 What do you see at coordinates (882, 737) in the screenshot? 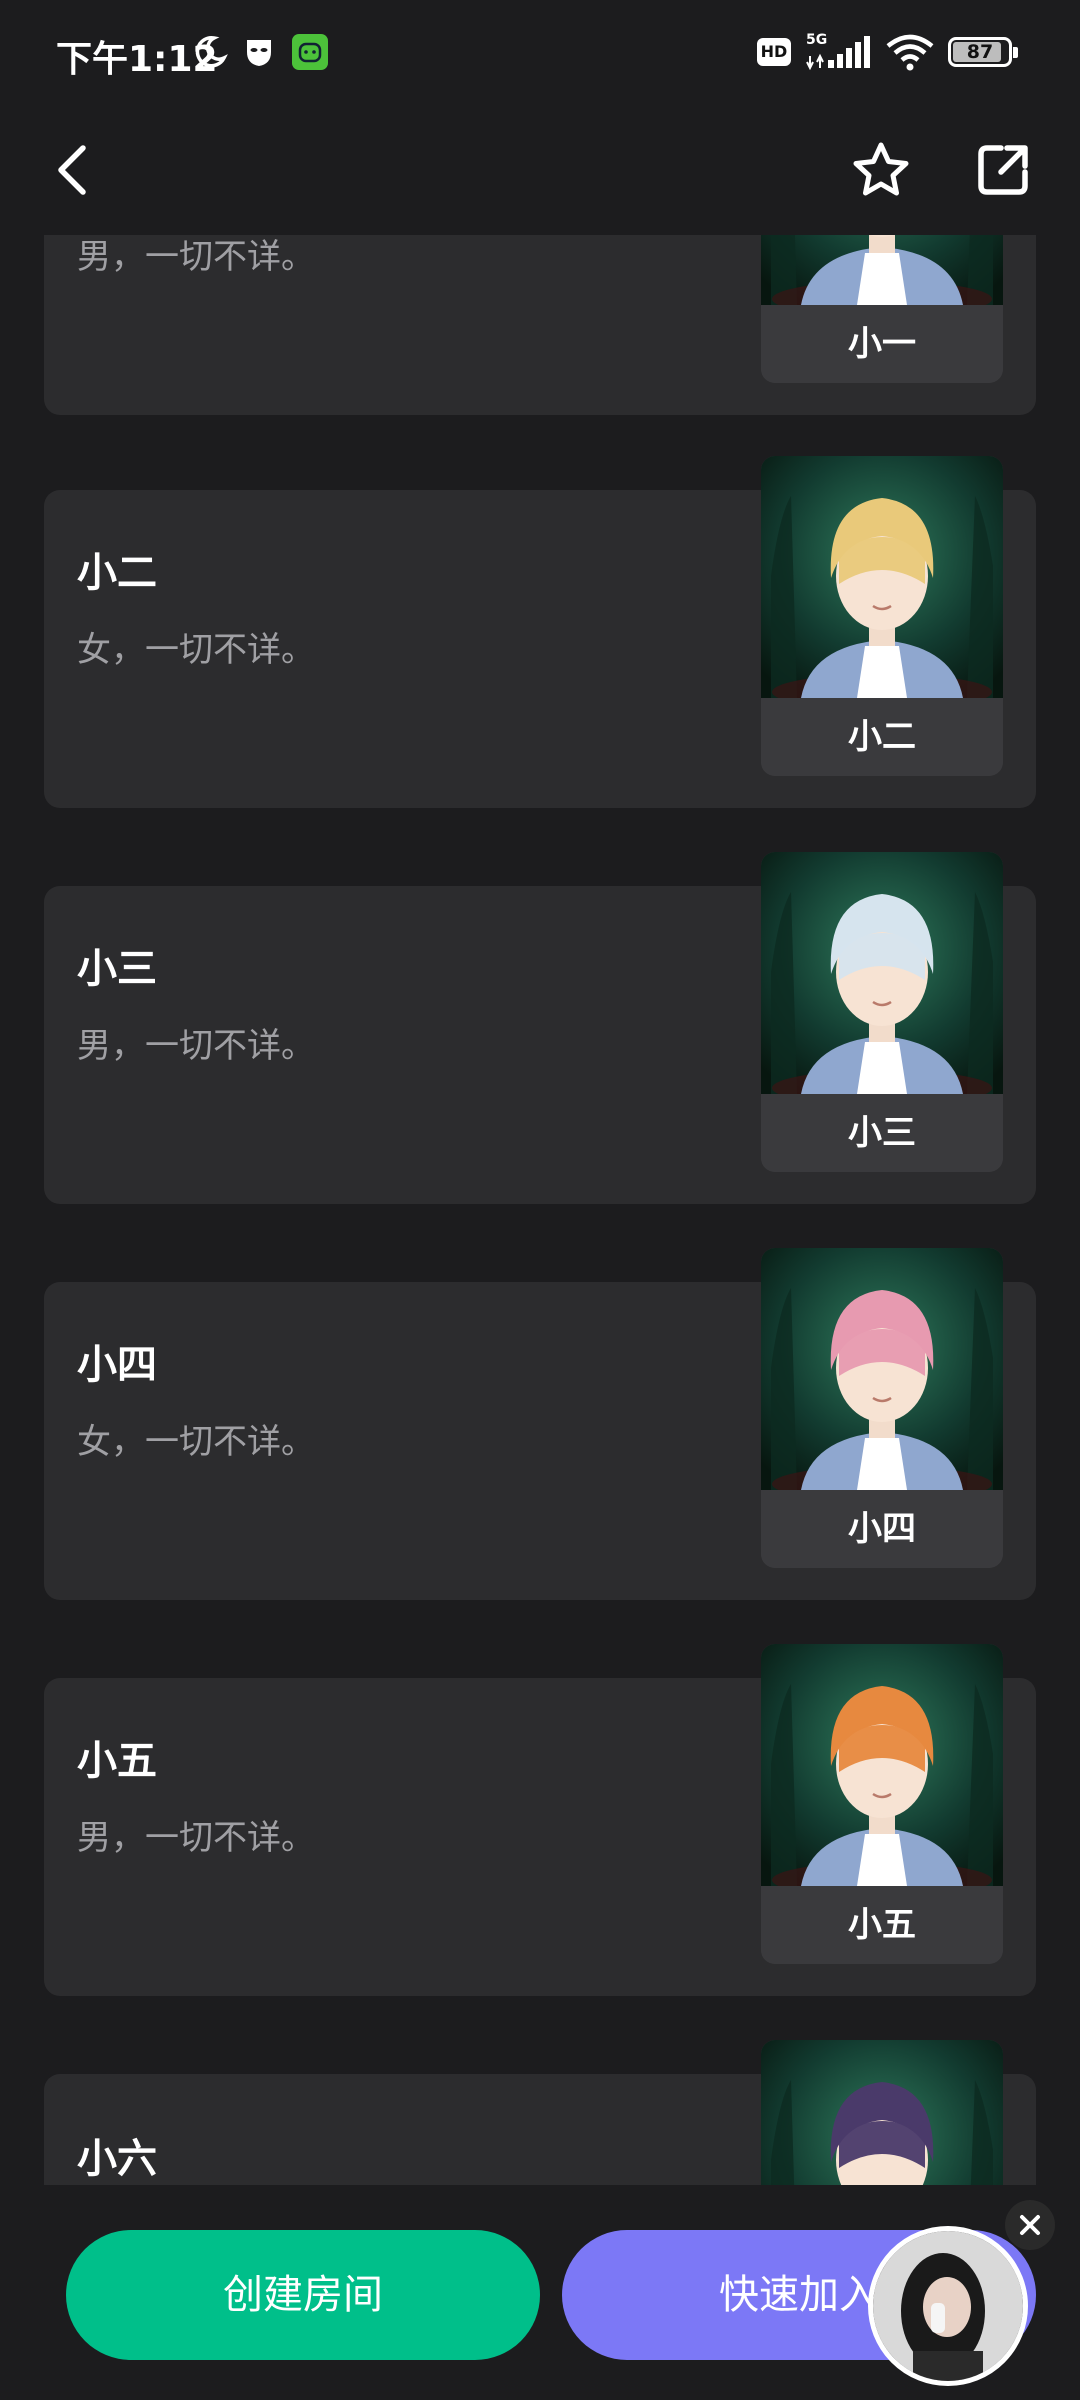
I see `portrait-name-label: 小二` at bounding box center [882, 737].